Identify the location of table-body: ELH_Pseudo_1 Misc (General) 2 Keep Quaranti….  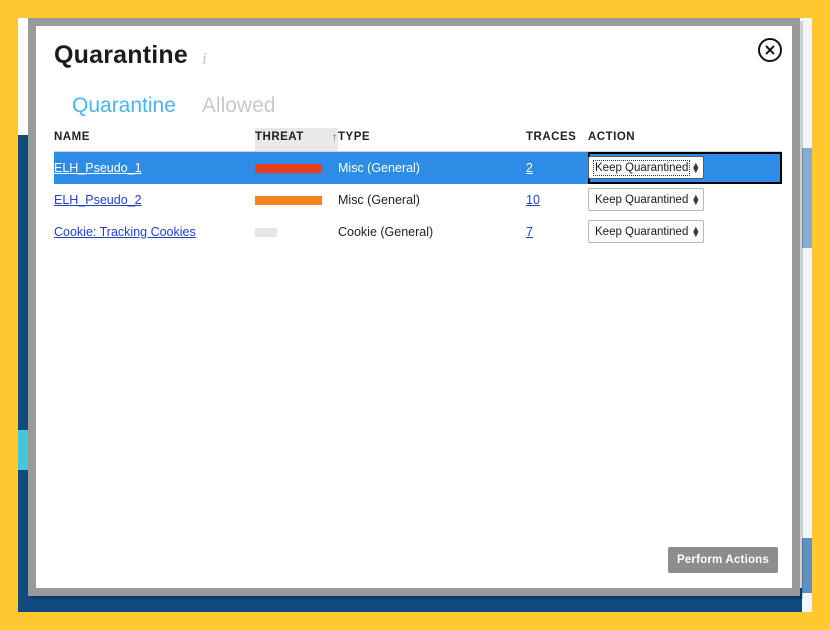
(418, 199).